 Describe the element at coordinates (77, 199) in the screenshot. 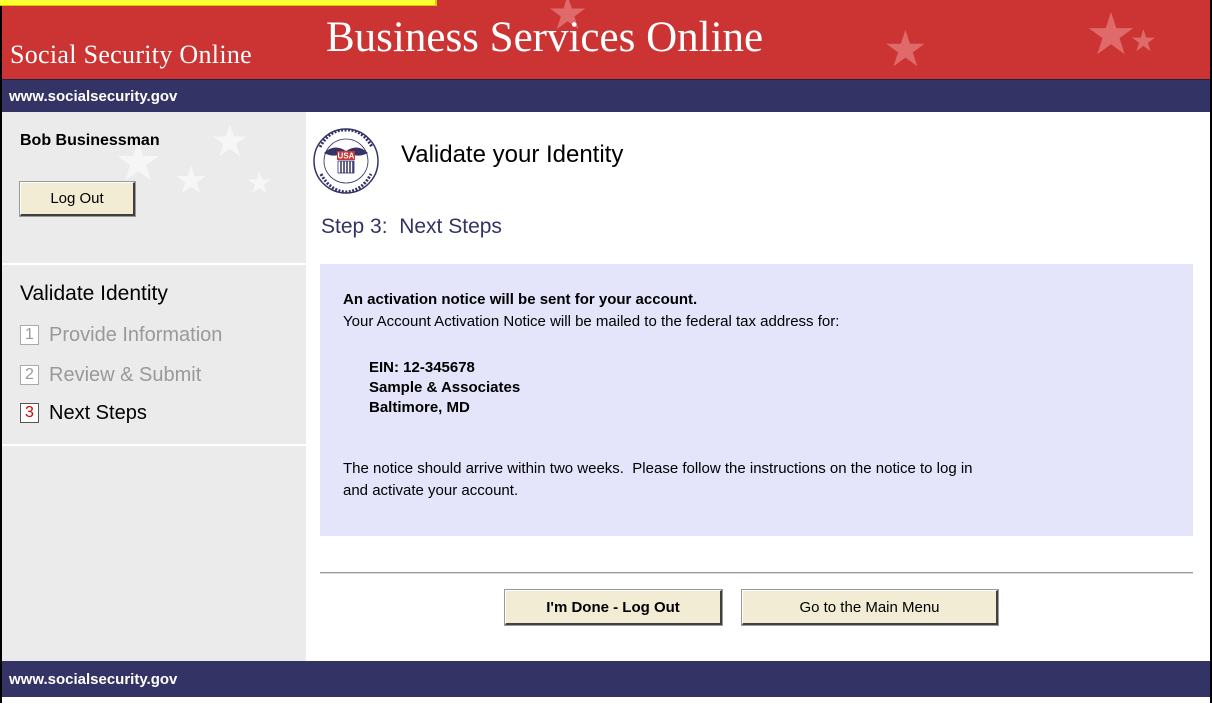

I see `logout-button: Log Out` at that location.